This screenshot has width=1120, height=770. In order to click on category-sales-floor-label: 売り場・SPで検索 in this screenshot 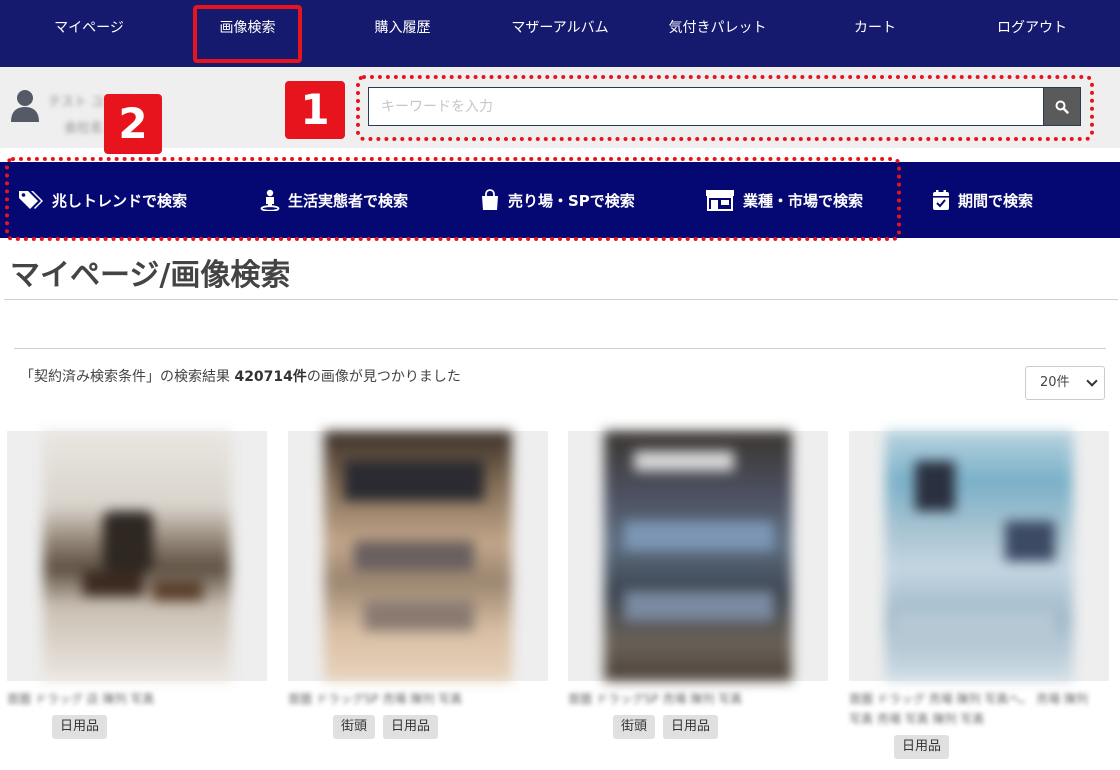, I will do `click(571, 200)`.